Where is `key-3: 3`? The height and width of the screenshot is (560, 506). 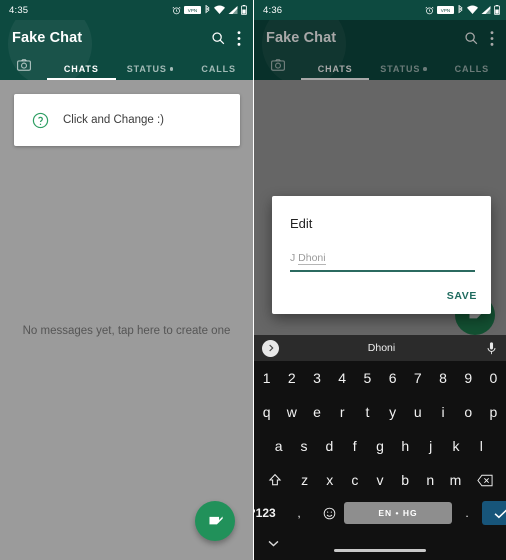 key-3: 3 is located at coordinates (316, 378).